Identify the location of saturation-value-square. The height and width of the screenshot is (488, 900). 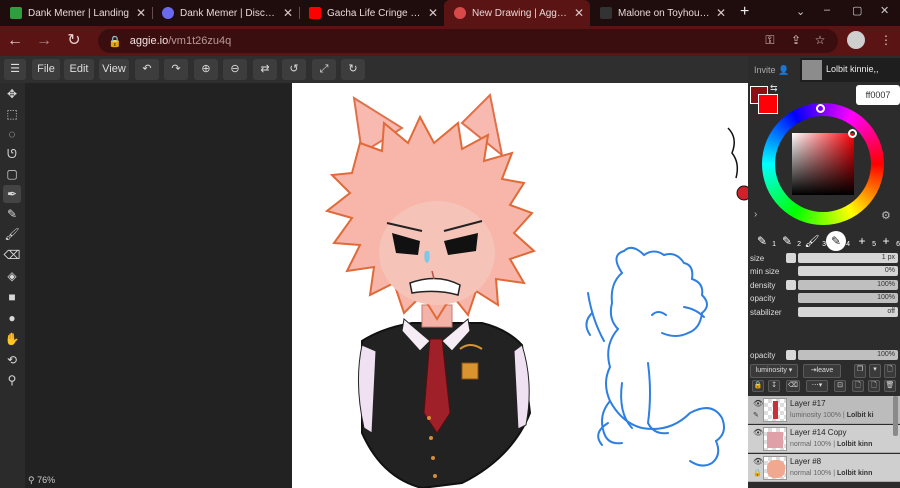
(823, 164).